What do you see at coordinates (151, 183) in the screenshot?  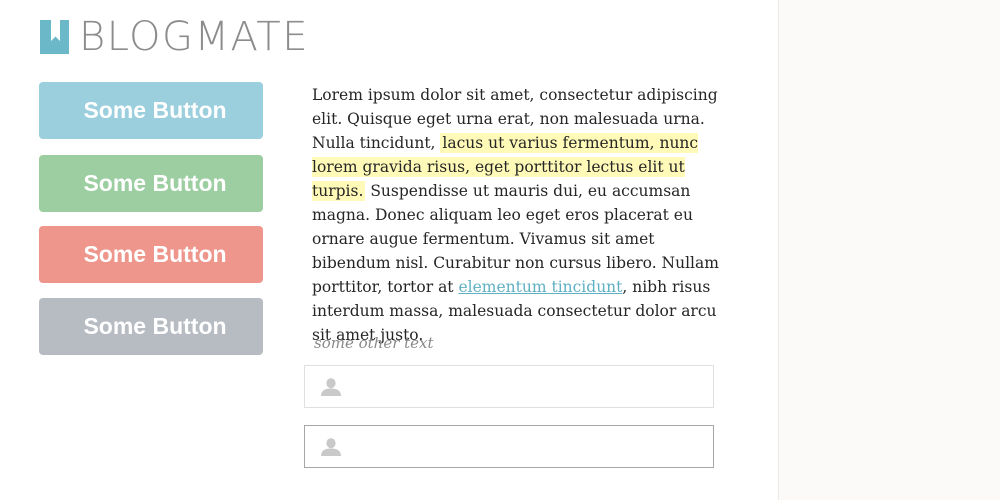 I see `some-button-green: Some Button` at bounding box center [151, 183].